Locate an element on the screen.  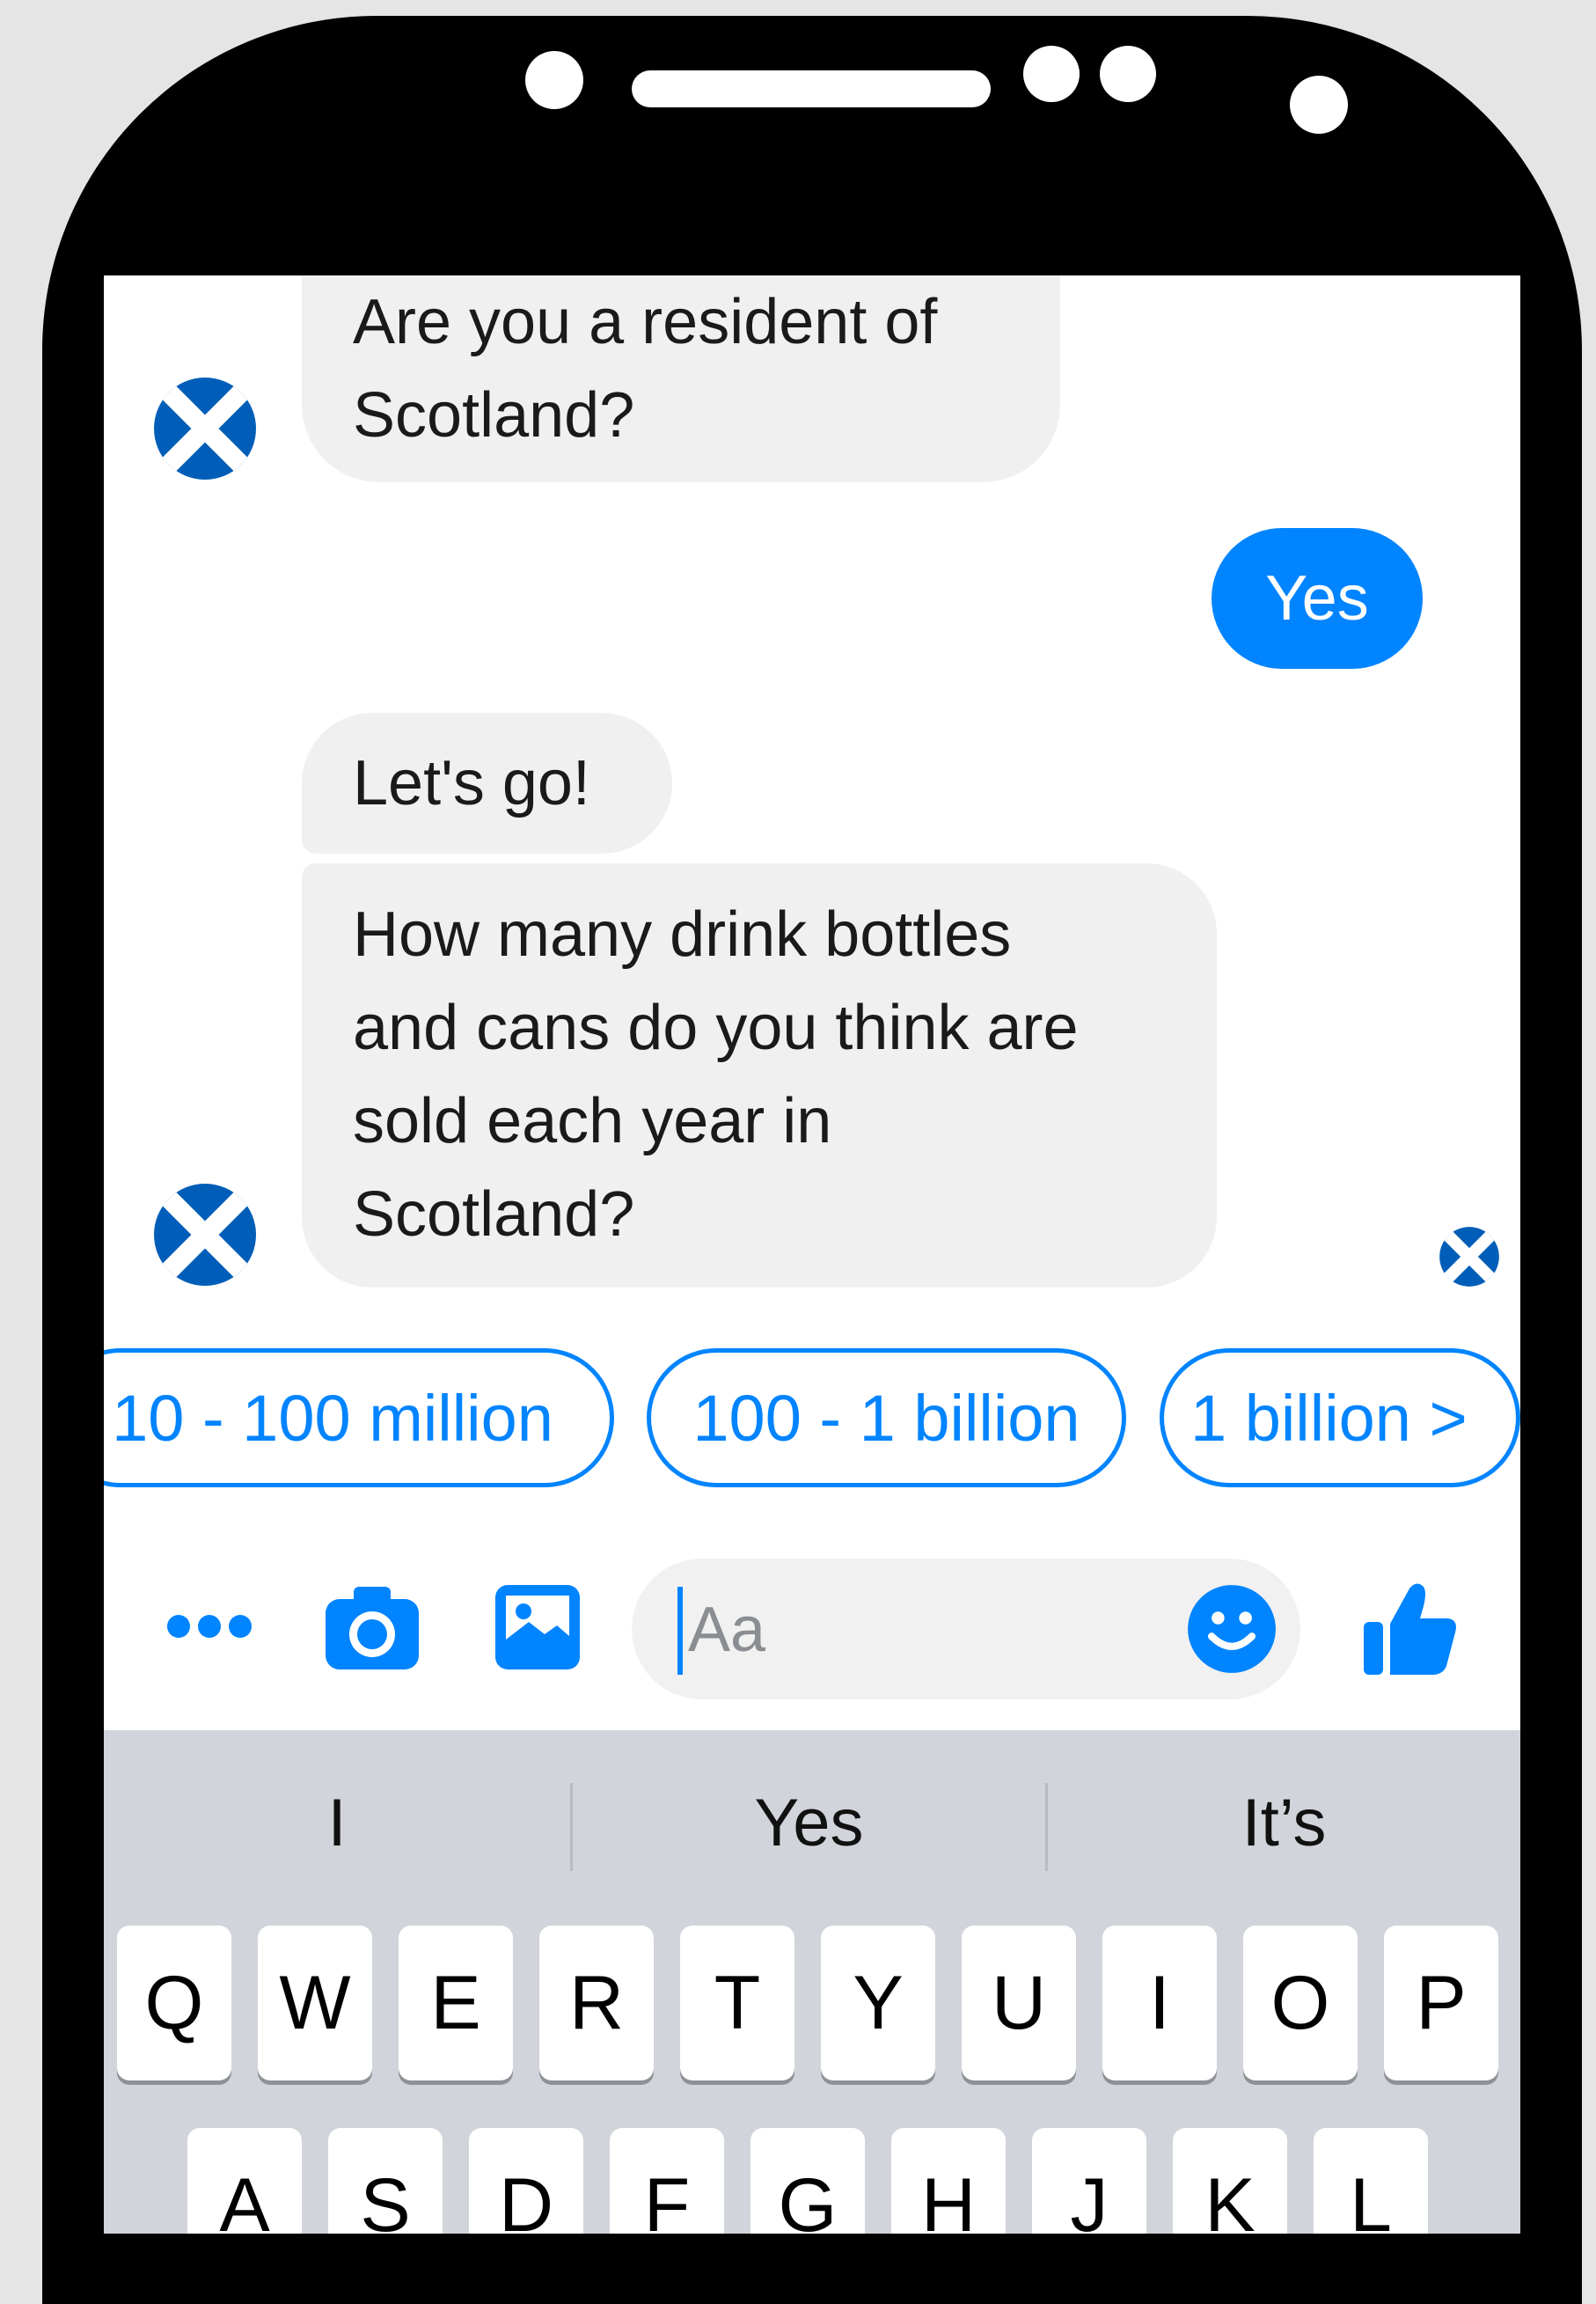
quick-reply-label: 10 - 100 million is located at coordinates (332, 1418).